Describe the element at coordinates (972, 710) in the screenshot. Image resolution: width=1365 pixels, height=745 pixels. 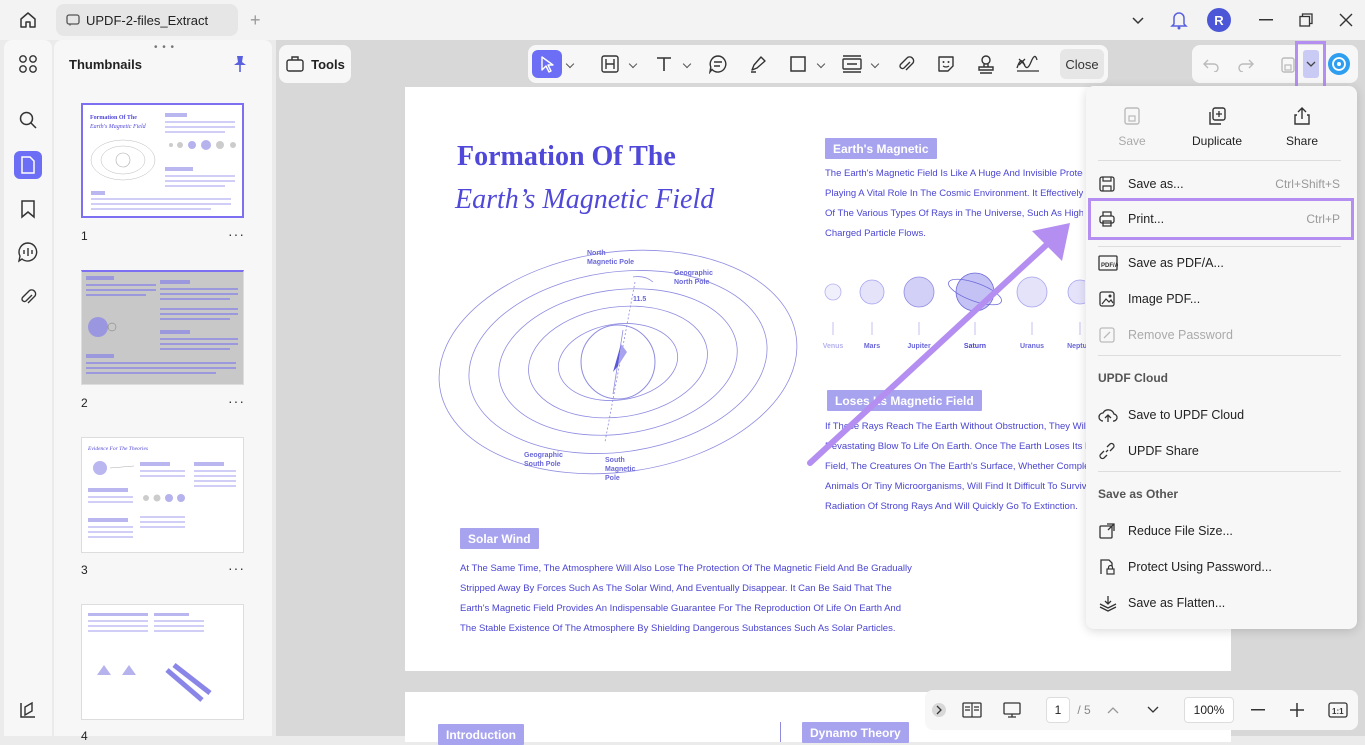
I see `page-layout-icon` at that location.